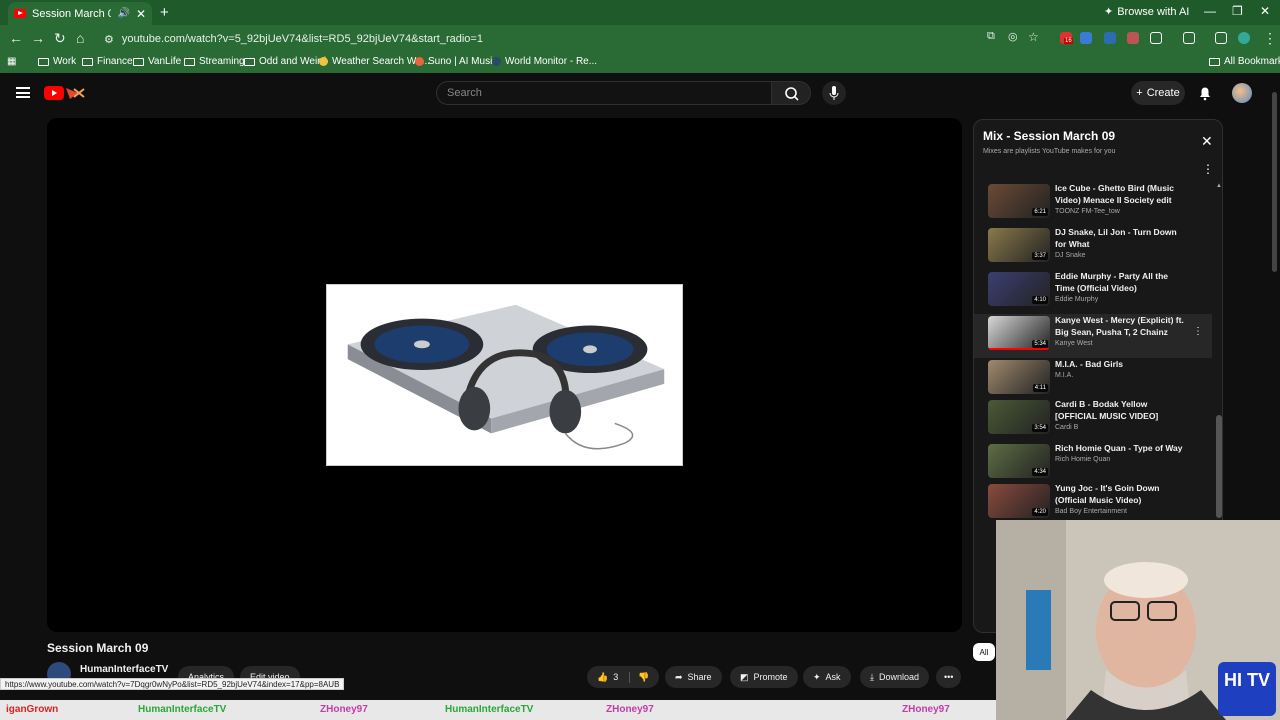 This screenshot has width=1280, height=720. I want to click on watched-progress-bar, so click(1019, 349).